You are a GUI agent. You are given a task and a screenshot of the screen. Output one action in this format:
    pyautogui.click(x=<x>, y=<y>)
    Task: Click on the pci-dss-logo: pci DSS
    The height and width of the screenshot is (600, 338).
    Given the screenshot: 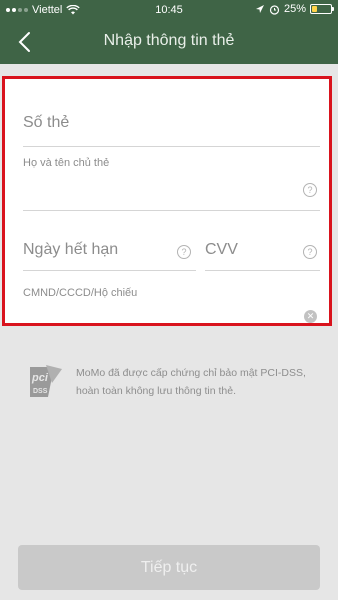 What is the action you would take?
    pyautogui.click(x=46, y=381)
    